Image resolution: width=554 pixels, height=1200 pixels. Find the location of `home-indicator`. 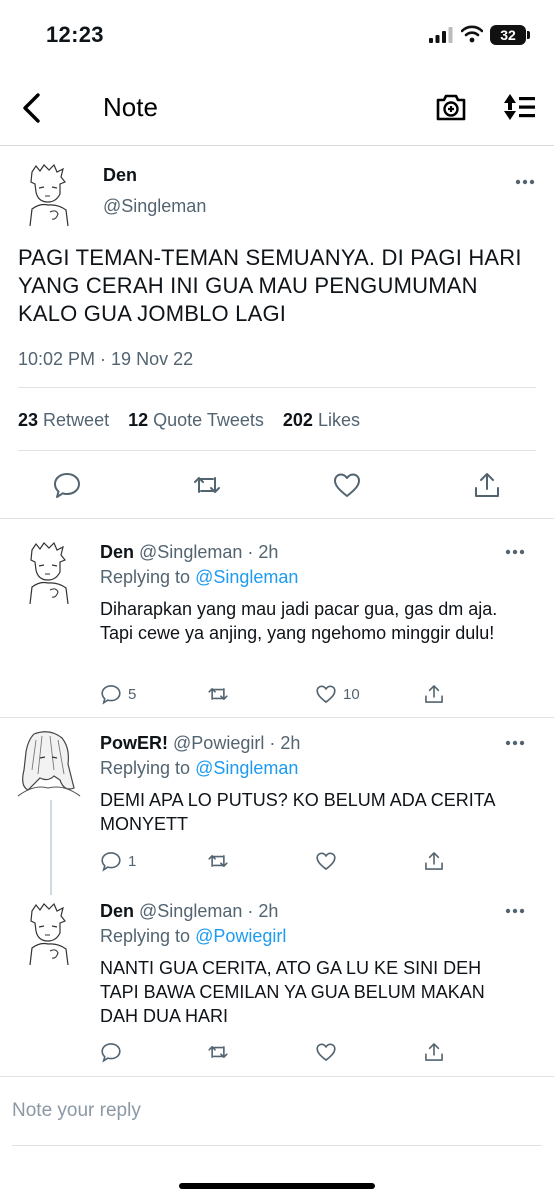

home-indicator is located at coordinates (277, 1186).